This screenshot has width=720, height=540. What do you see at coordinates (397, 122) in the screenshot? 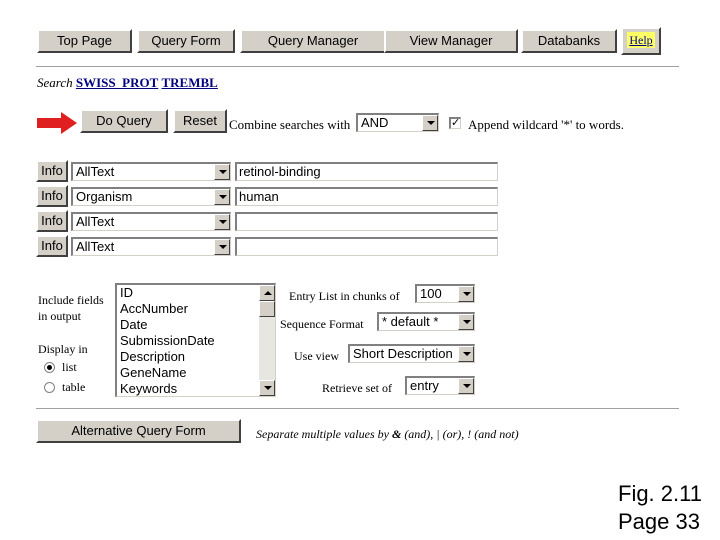
I see `combine-select: AND` at bounding box center [397, 122].